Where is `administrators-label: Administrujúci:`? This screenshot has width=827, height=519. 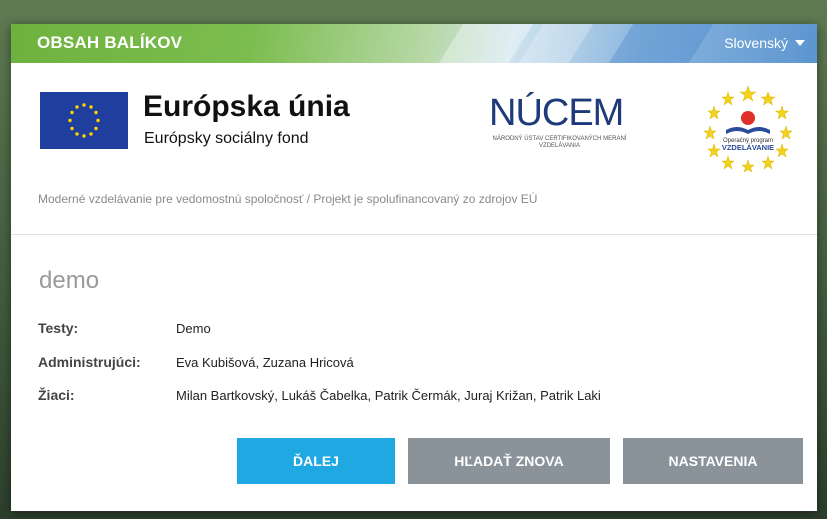
administrators-label: Administrujúci: is located at coordinates (89, 362).